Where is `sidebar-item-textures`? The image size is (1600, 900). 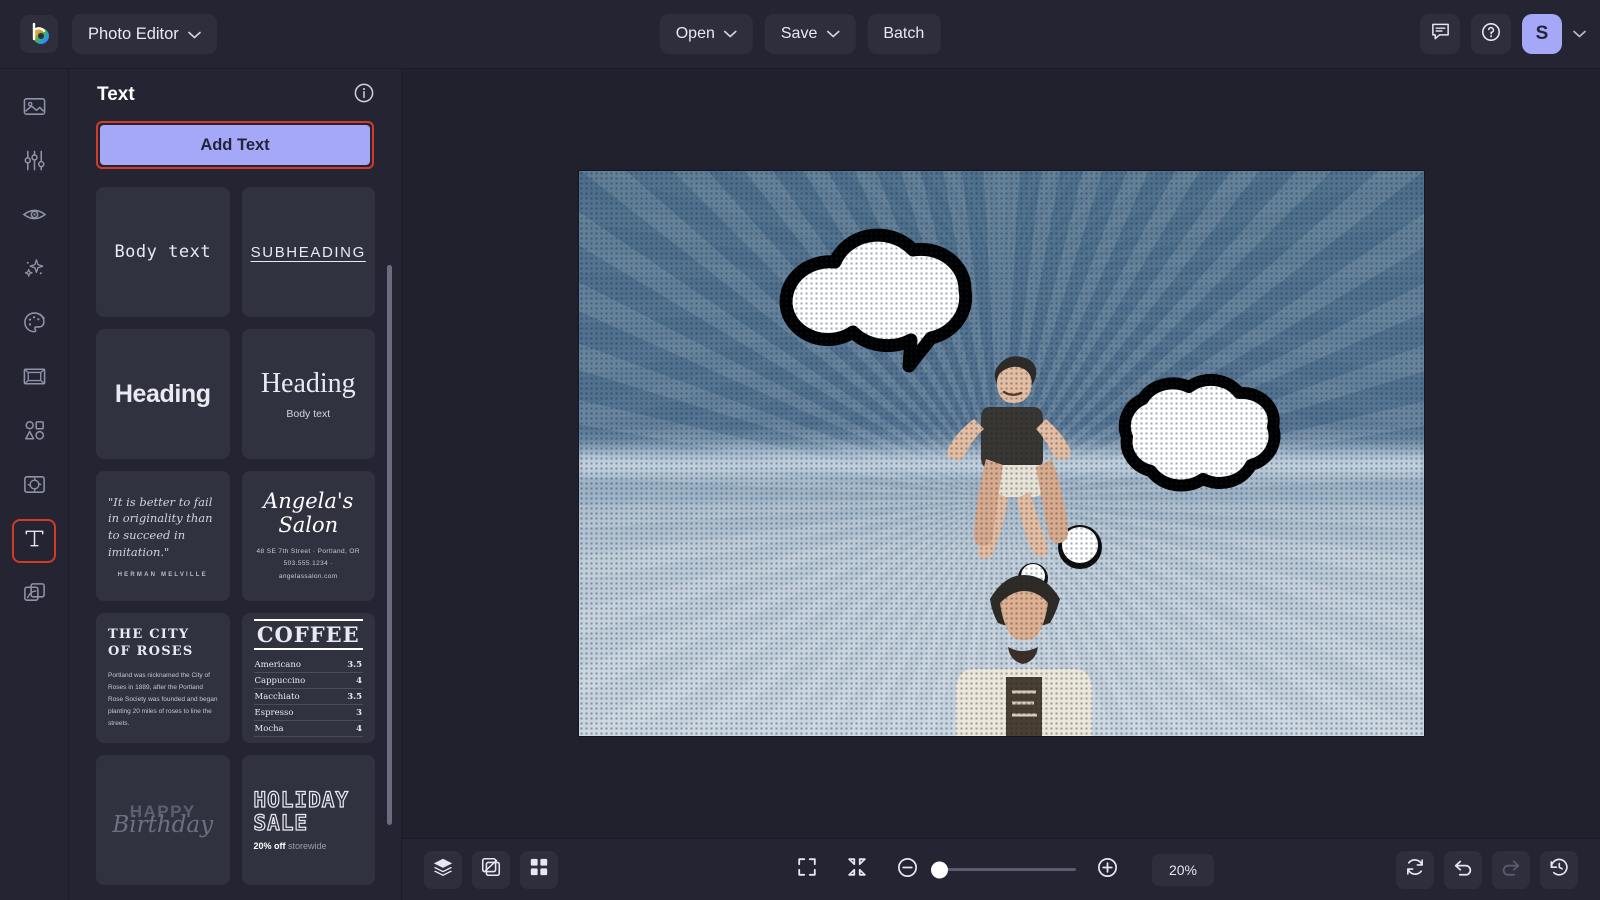 sidebar-item-textures is located at coordinates (34, 487).